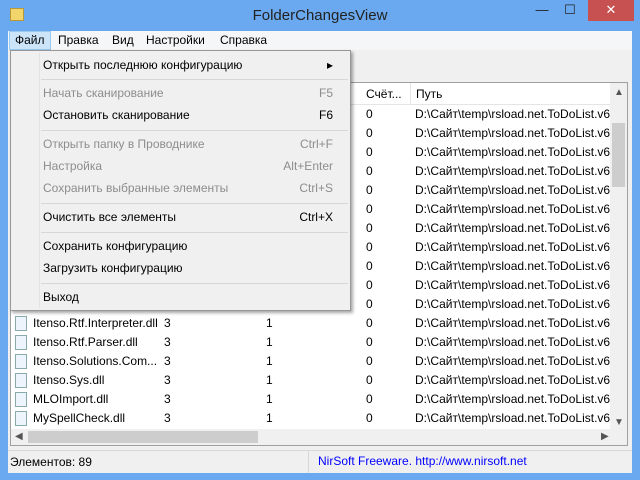  Describe the element at coordinates (124, 144) in the screenshot. I see `menu-item-label: Открыть папку в Проводнике` at that location.